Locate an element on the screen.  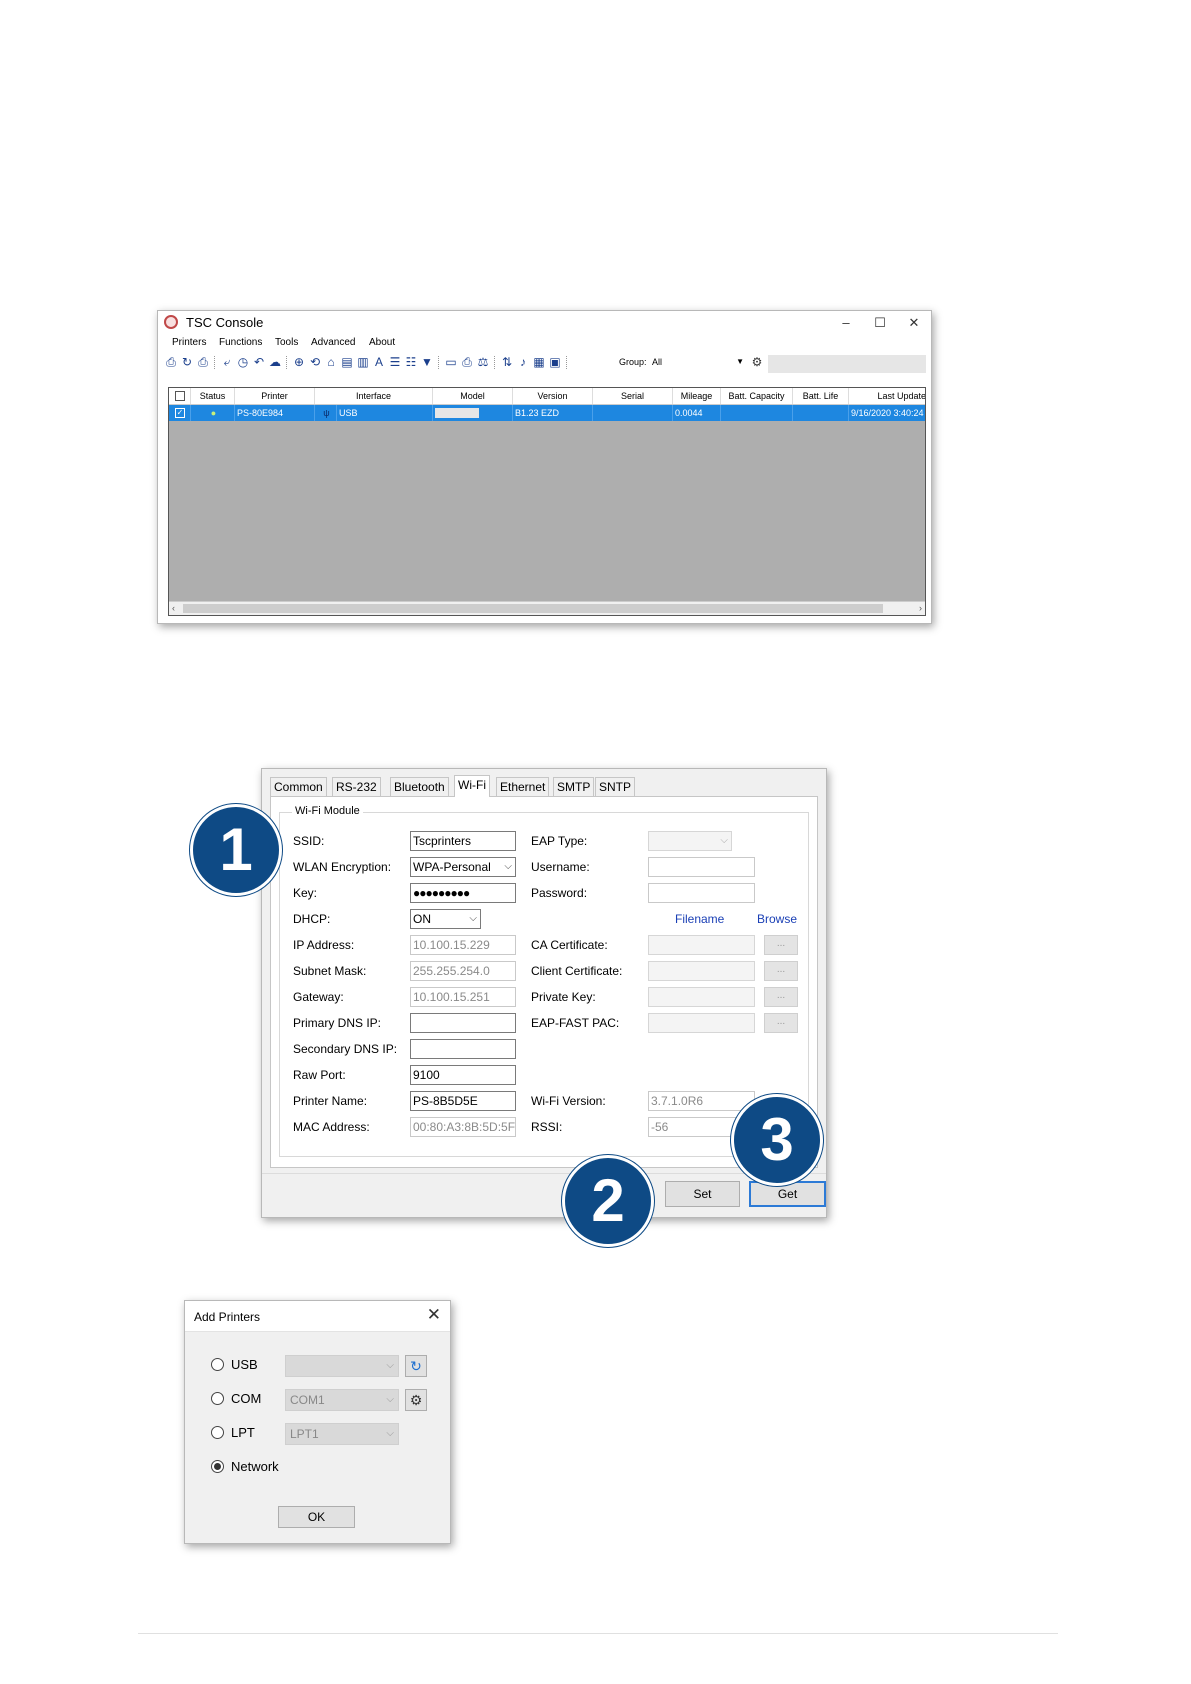
menu-advanced: Advanced is located at coordinates (333, 342).